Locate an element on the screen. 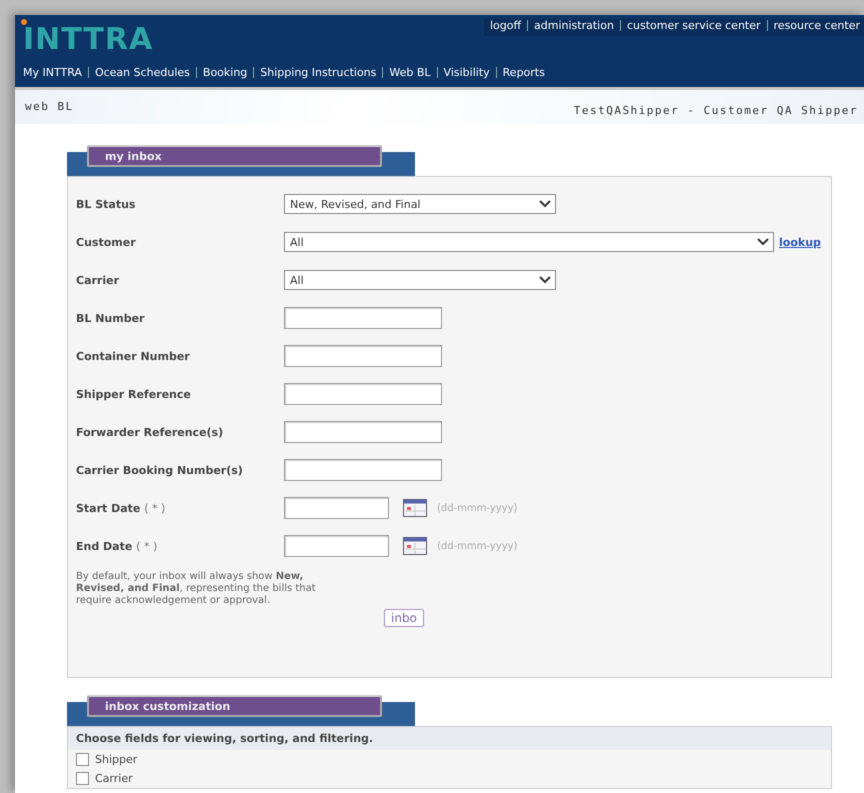 The image size is (864, 793). top-link: resource center is located at coordinates (817, 25).